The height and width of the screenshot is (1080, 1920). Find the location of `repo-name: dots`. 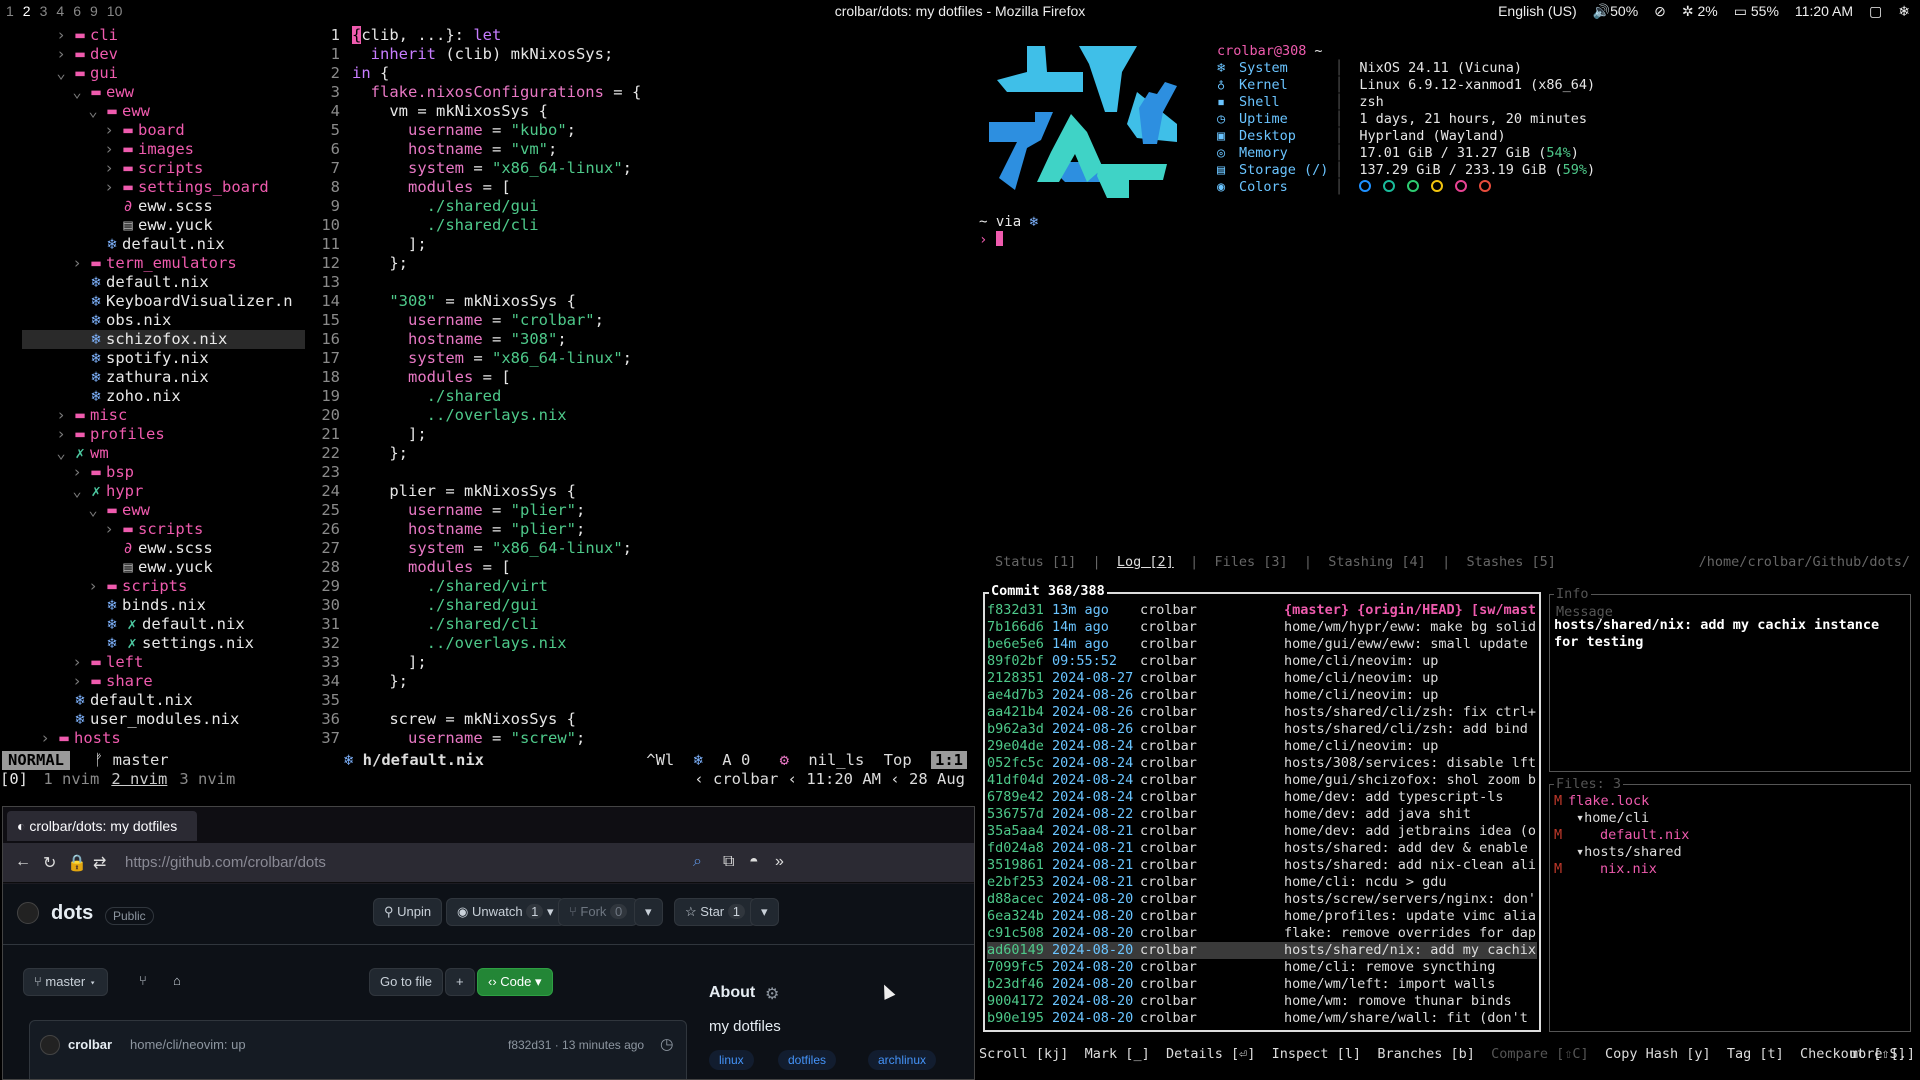

repo-name: dots is located at coordinates (72, 913).